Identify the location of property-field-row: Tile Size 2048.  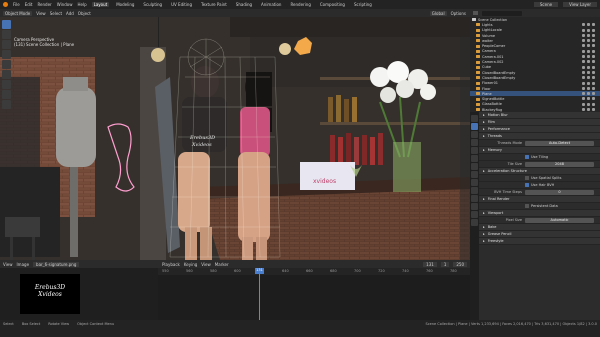
(539, 164).